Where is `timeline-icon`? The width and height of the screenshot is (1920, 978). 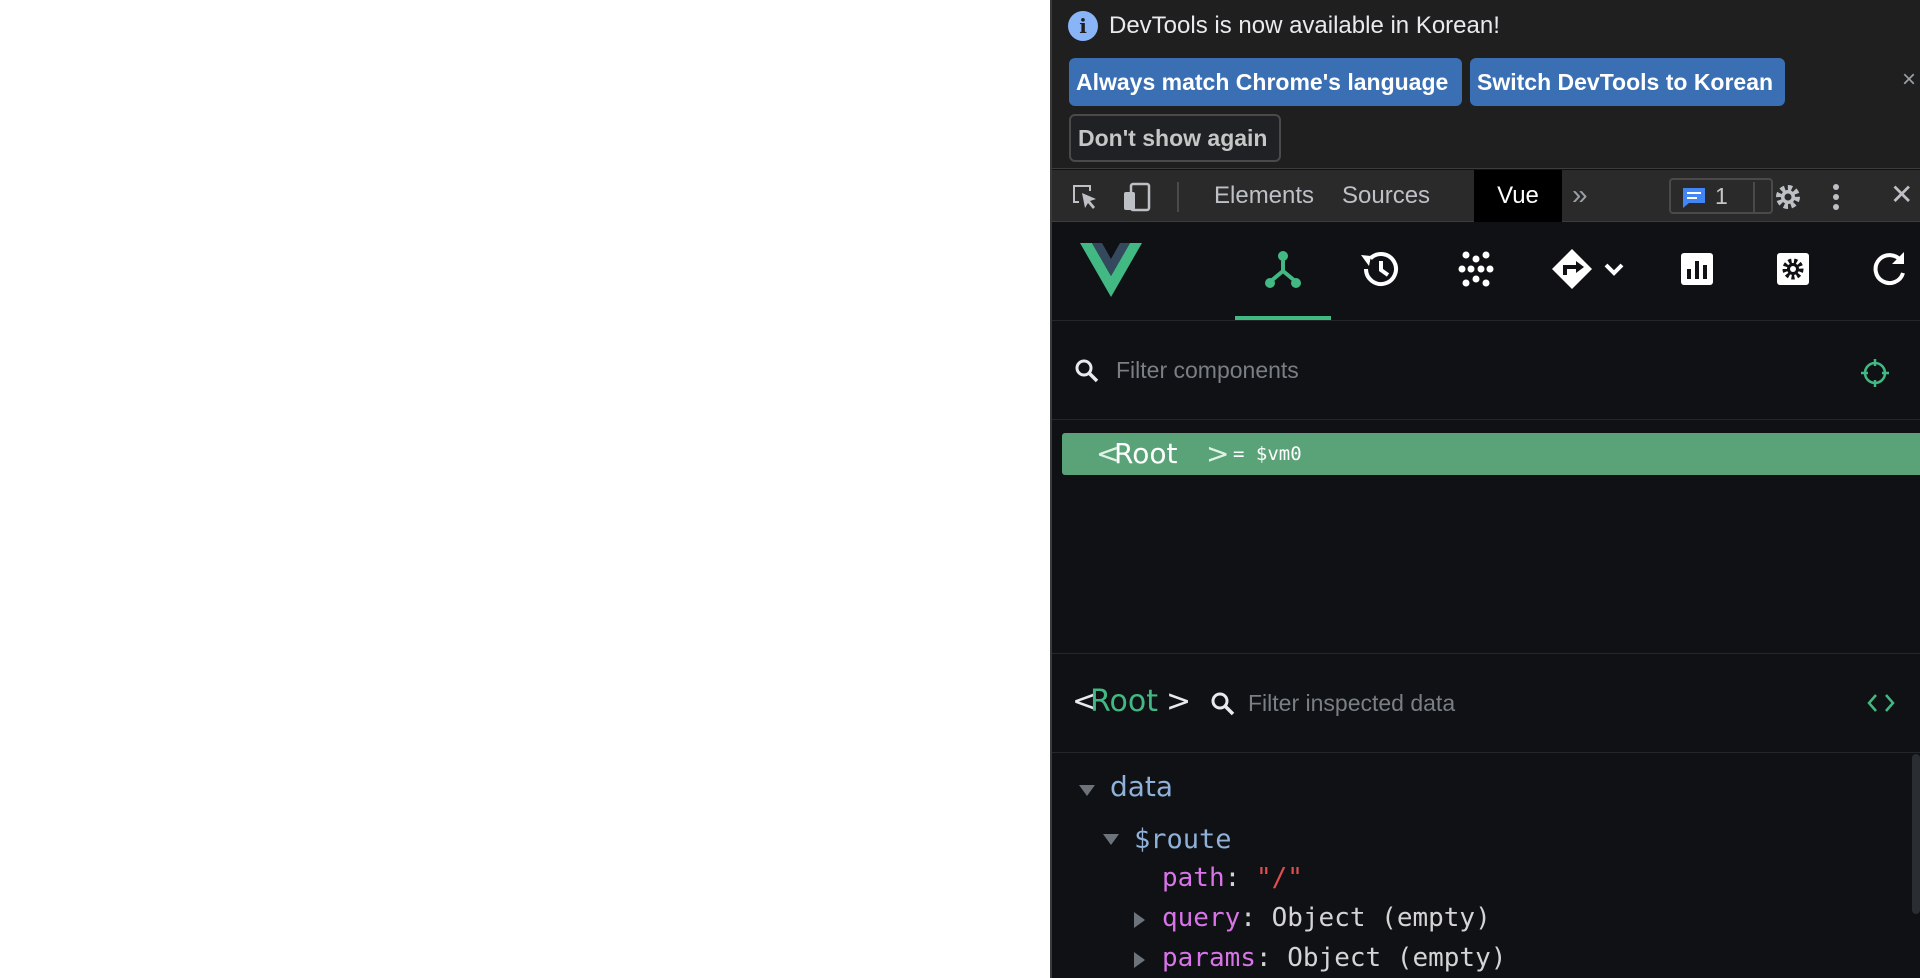 timeline-icon is located at coordinates (1380, 269).